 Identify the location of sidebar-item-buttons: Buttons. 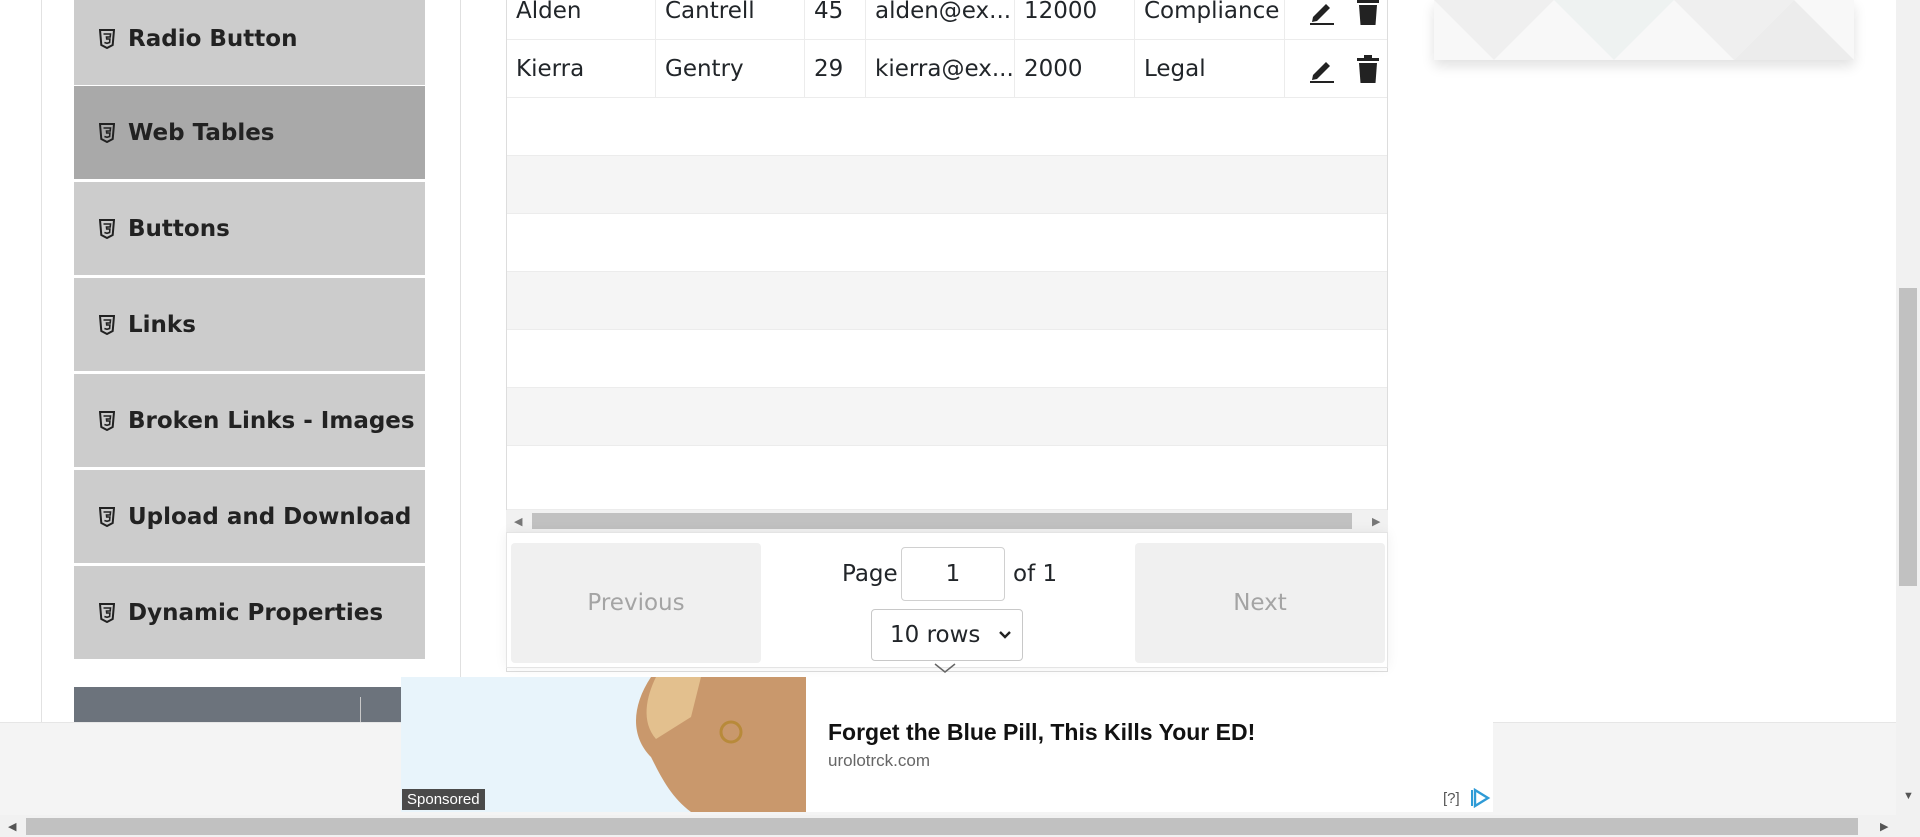
(249, 229).